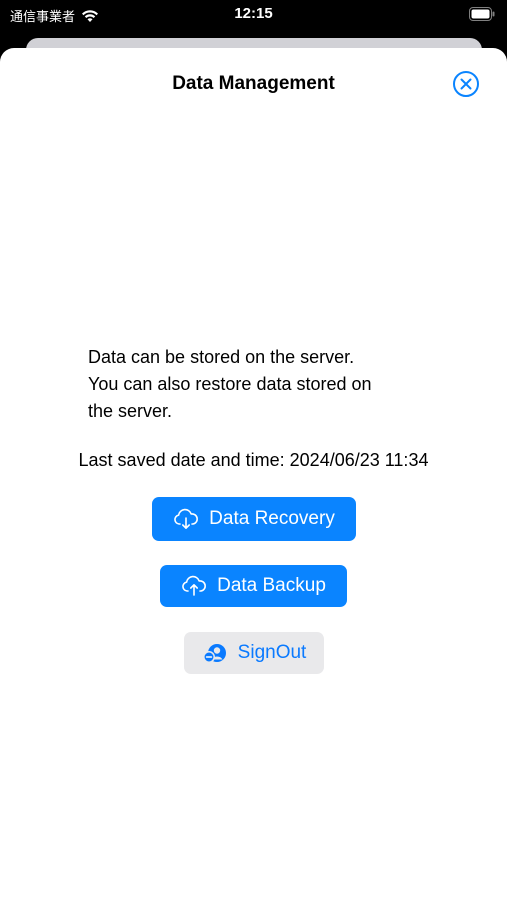  What do you see at coordinates (466, 84) in the screenshot?
I see `close-circle-icon` at bounding box center [466, 84].